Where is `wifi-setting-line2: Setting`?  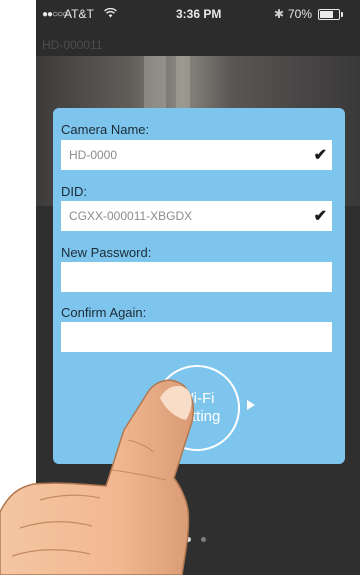 wifi-setting-line2: Setting is located at coordinates (197, 416).